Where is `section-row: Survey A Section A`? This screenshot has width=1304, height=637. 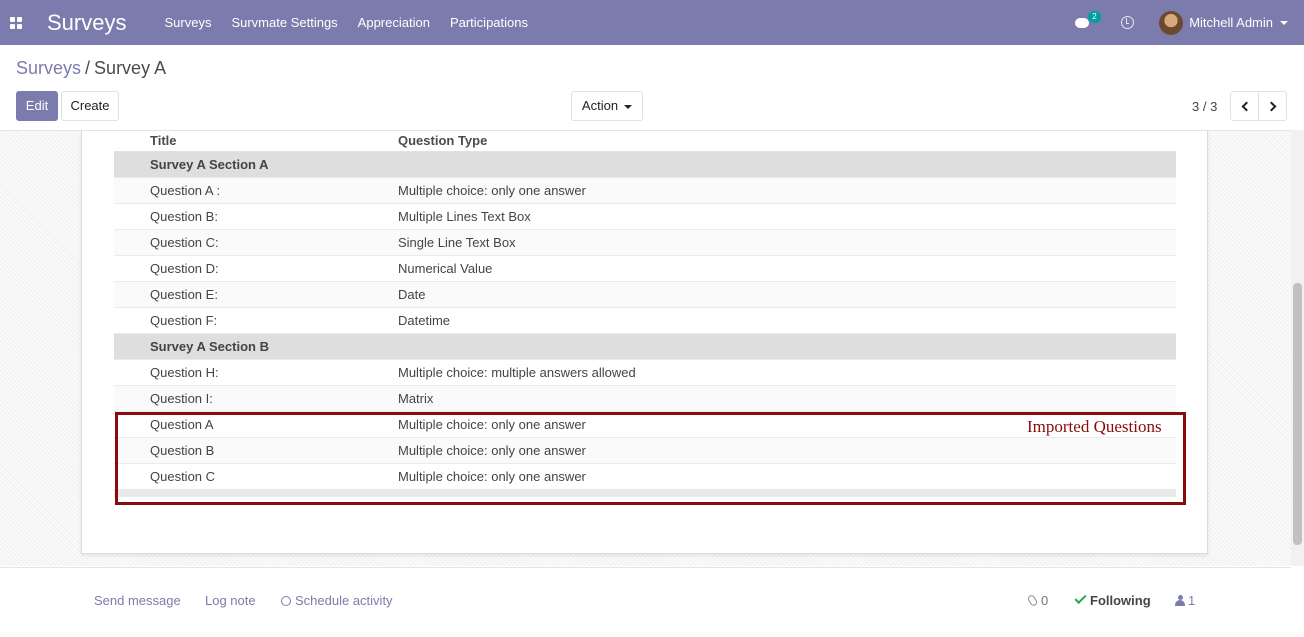 section-row: Survey A Section A is located at coordinates (645, 164).